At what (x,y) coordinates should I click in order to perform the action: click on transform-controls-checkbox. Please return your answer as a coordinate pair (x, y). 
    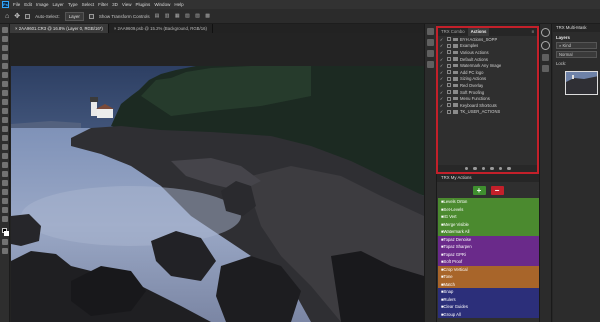
    Looking at the image, I should click on (91, 16).